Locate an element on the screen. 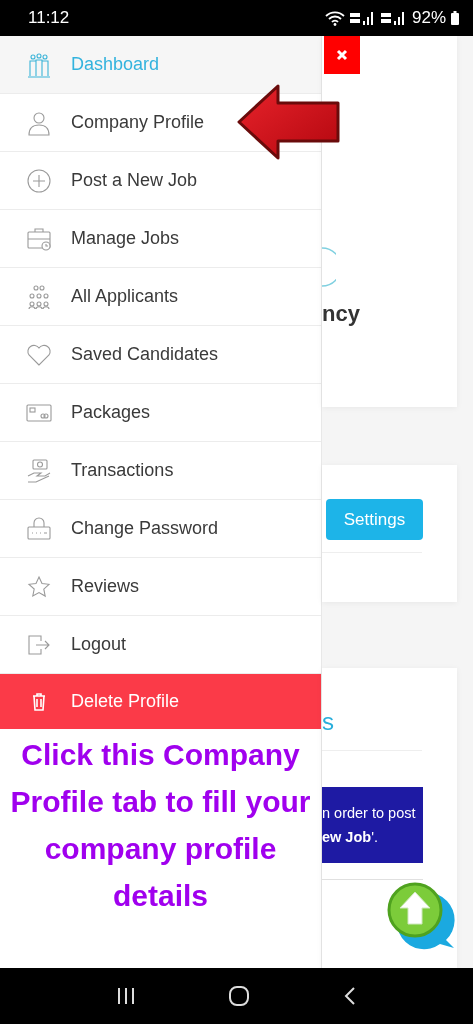 The image size is (473, 1024). close-button is located at coordinates (342, 55).